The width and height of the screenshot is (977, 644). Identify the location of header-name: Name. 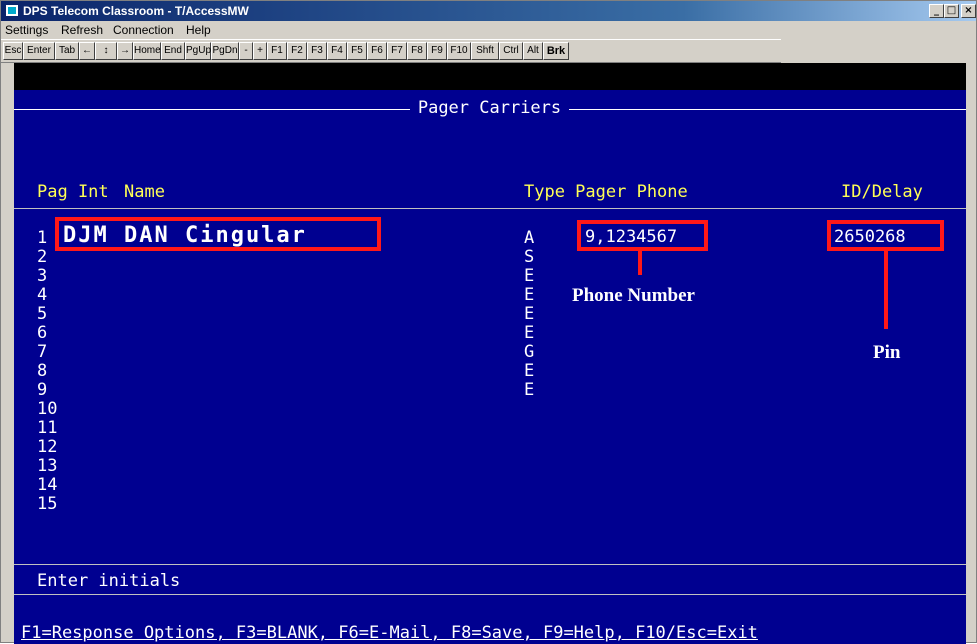
(144, 192).